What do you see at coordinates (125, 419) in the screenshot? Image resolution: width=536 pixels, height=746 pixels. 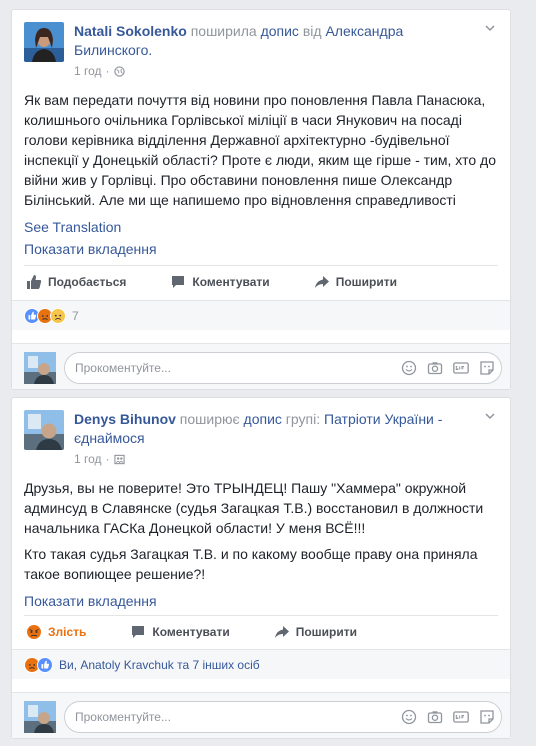 I see `author-name: Denys Bihunov` at bounding box center [125, 419].